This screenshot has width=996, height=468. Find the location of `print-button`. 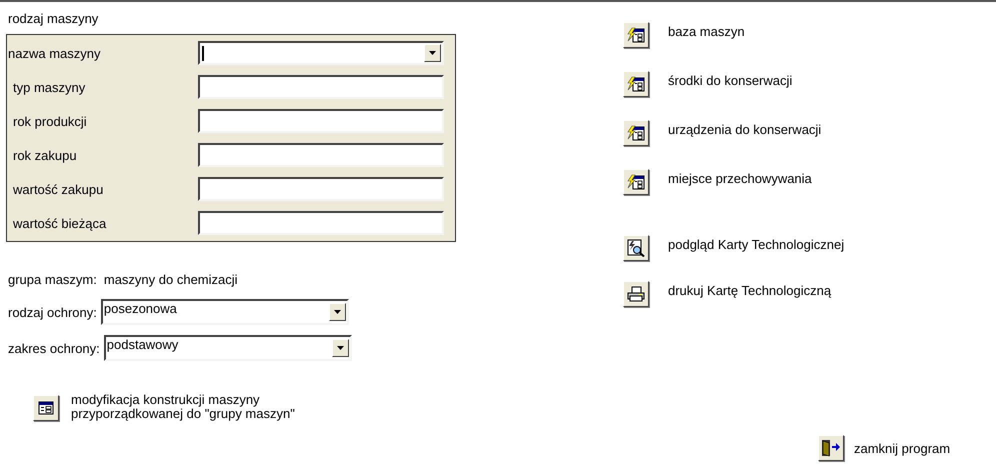

print-button is located at coordinates (636, 294).